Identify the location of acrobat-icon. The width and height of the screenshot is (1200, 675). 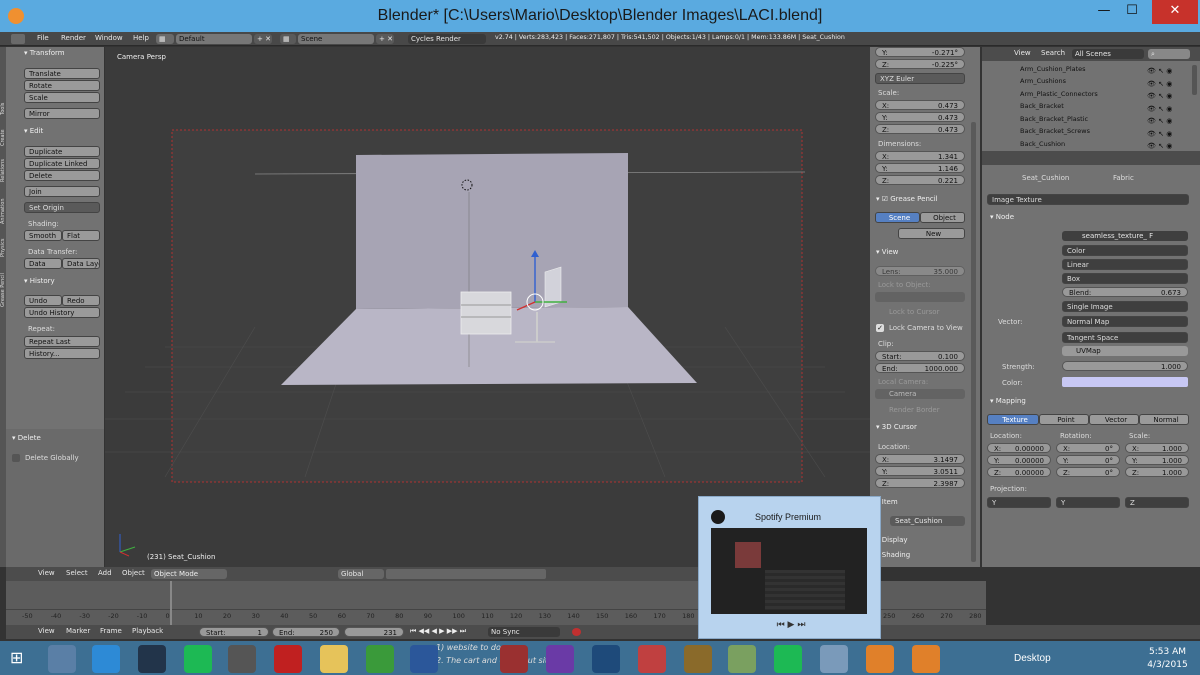
(288, 659).